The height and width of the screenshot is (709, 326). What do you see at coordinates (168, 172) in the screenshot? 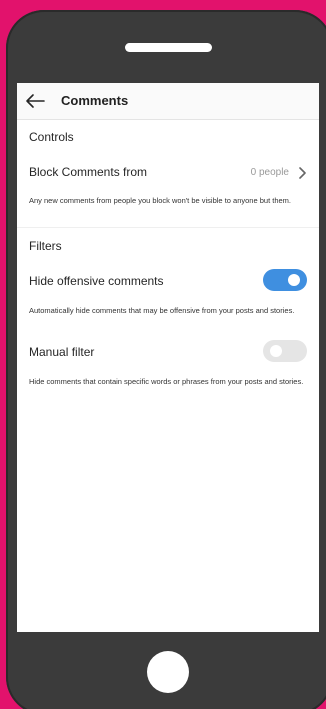
I see `block-comments-row: Block Comments from 0 people` at bounding box center [168, 172].